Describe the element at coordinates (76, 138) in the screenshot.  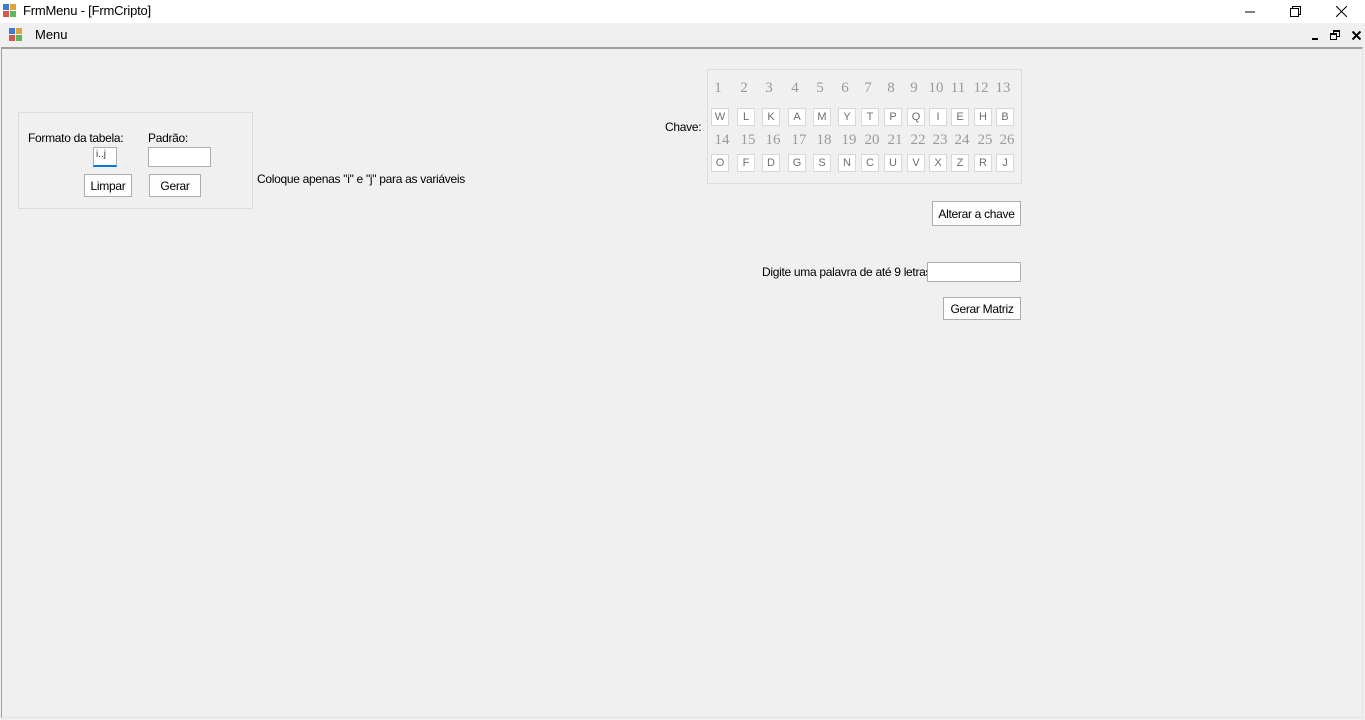
I see `format-label: Formato da tabela:` at that location.